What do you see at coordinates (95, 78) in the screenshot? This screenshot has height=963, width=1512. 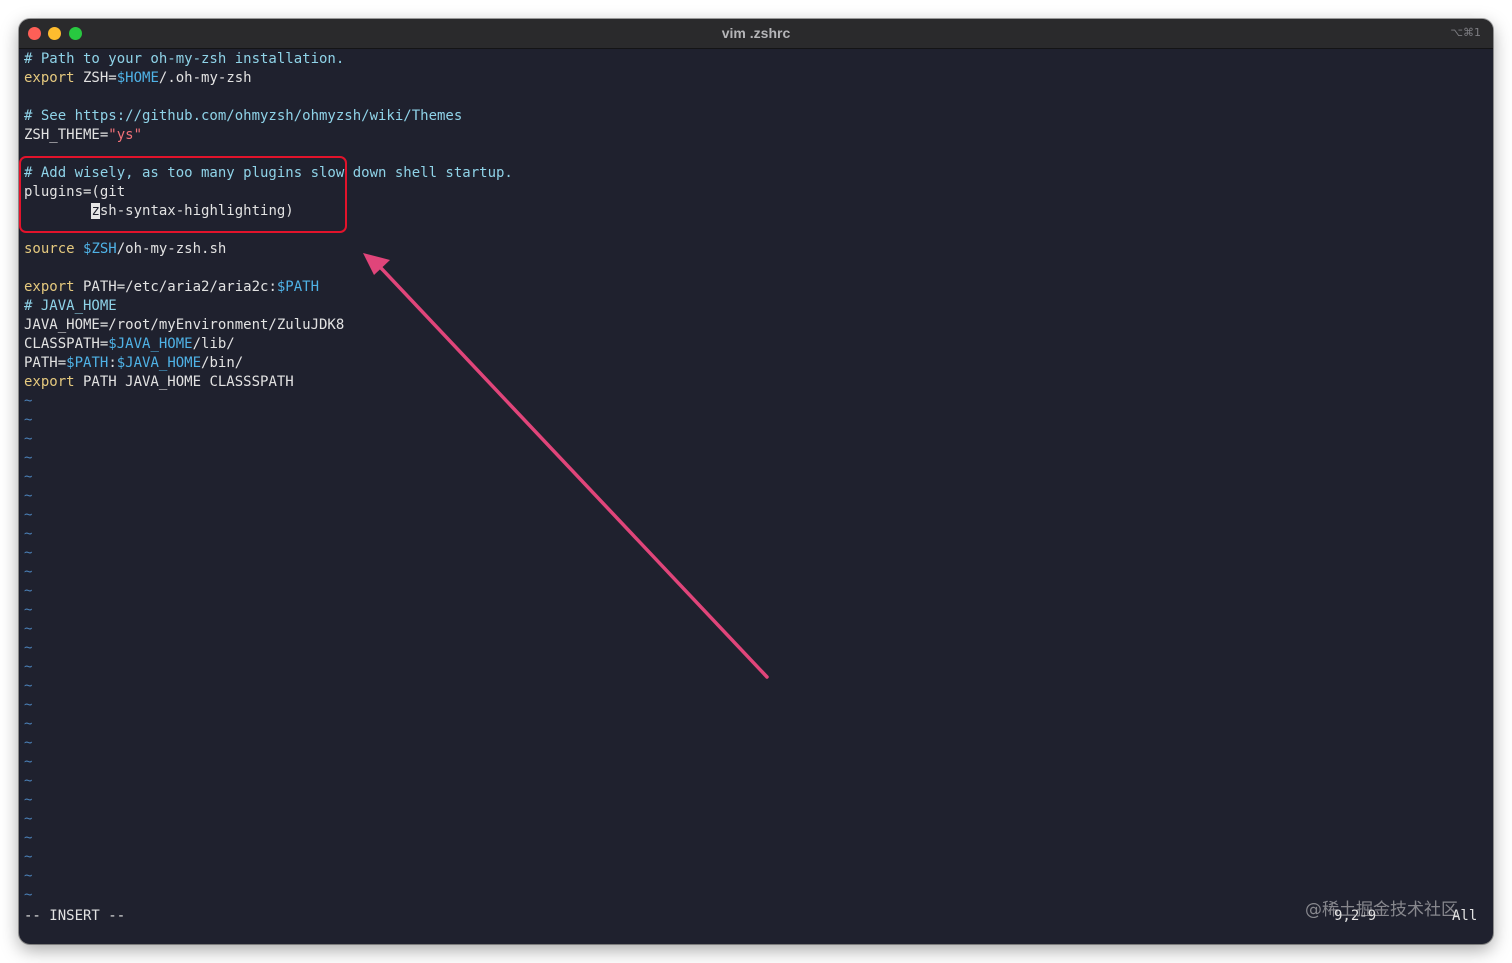 I see `code-token: ZSH=` at bounding box center [95, 78].